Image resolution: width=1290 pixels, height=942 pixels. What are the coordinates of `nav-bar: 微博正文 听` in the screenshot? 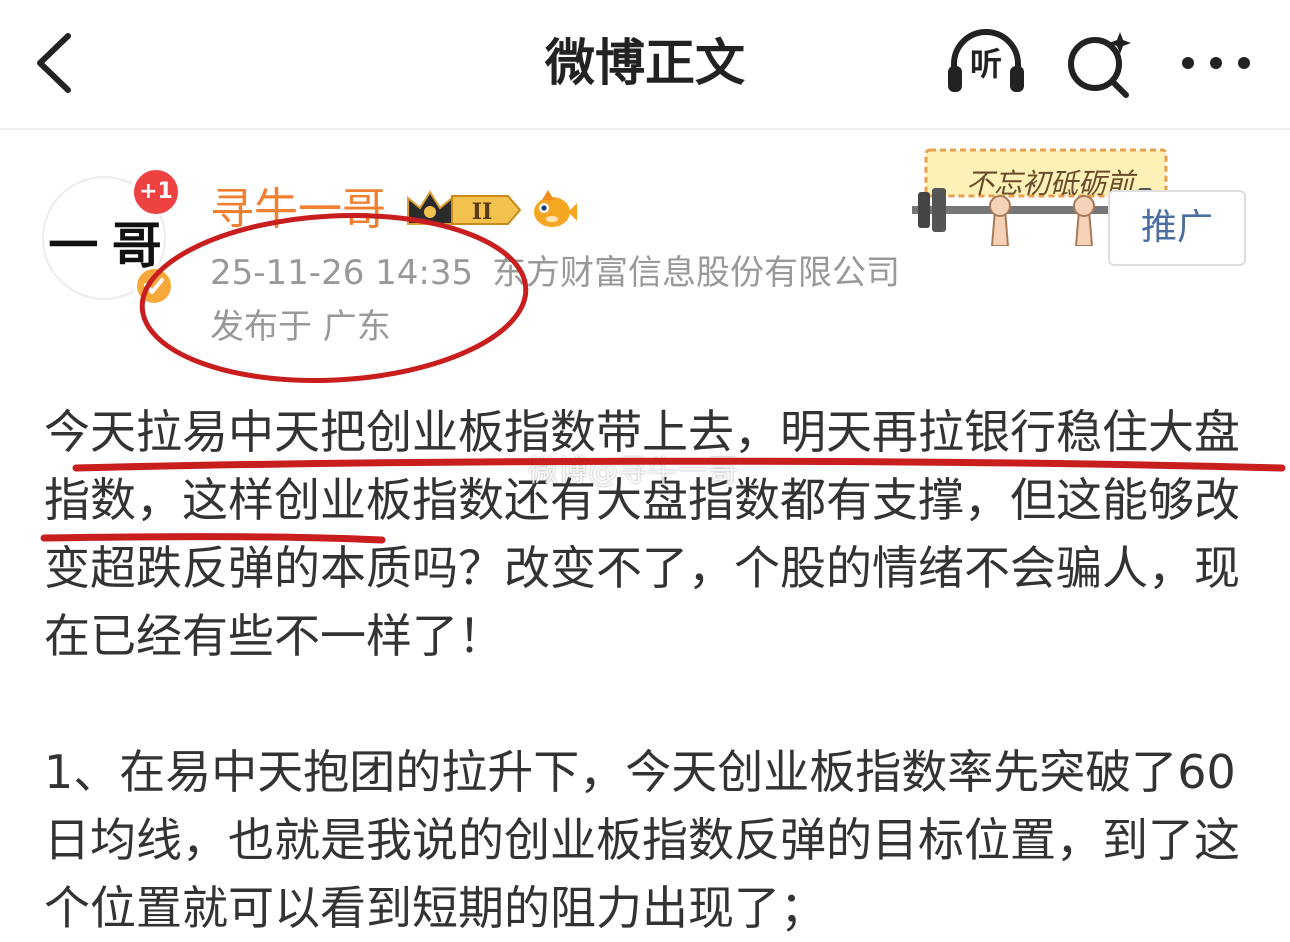 It's located at (645, 65).